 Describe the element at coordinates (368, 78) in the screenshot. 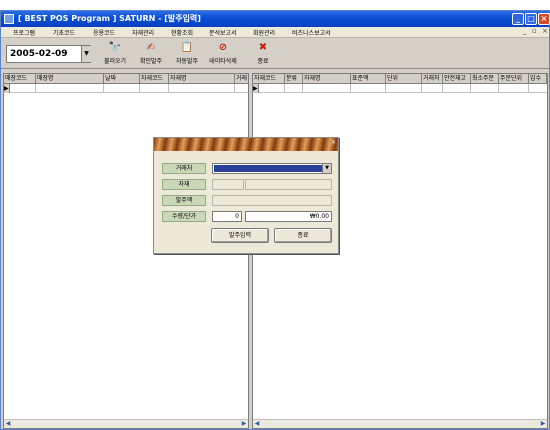

I see `right-col-std-amount: 표준액` at that location.